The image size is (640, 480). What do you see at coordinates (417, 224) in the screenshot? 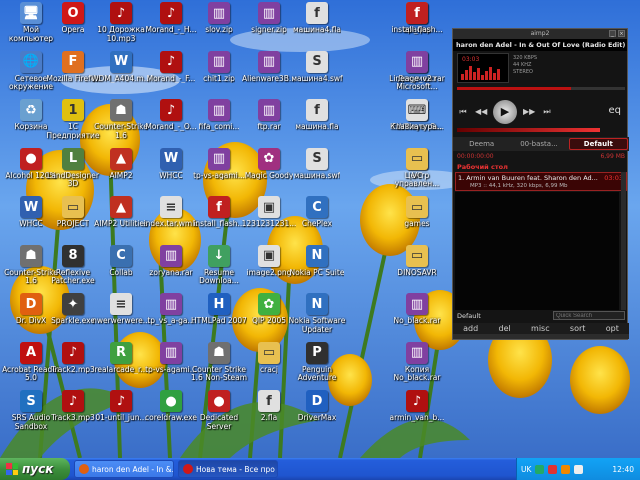
I see `desktop-icon-label: games` at bounding box center [417, 224].